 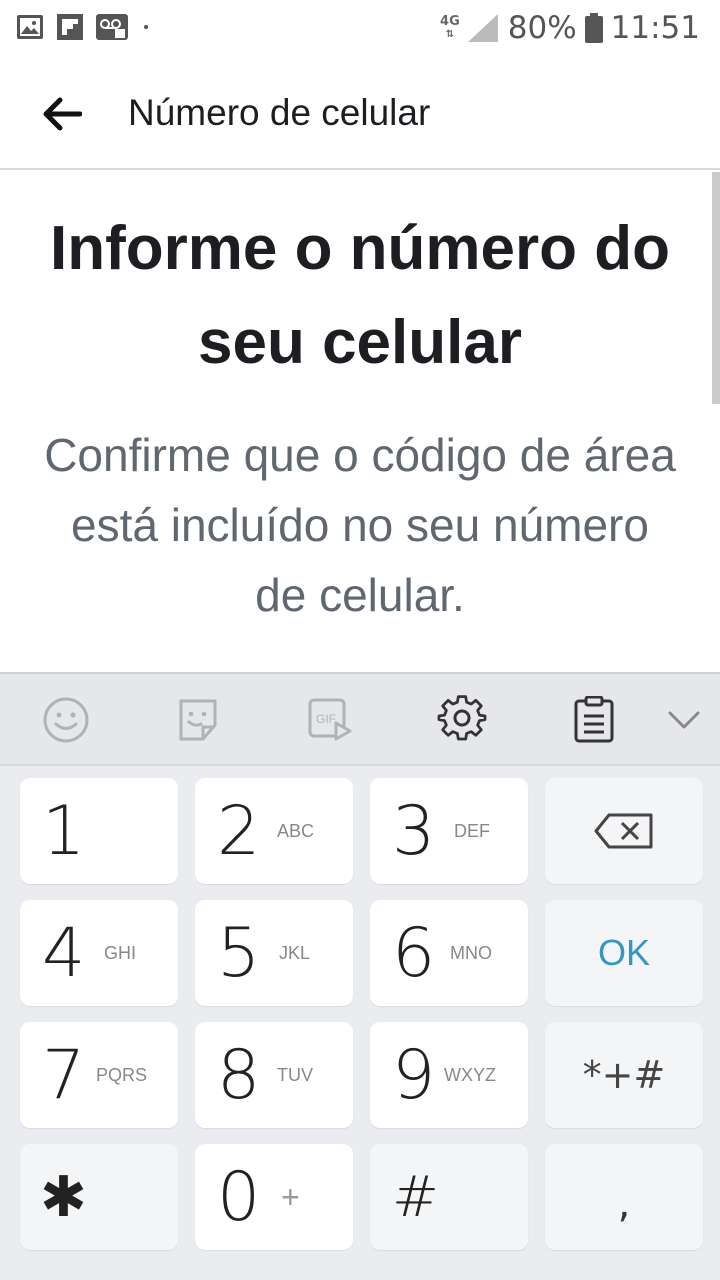 I want to click on app-bar: Número de celular, so click(x=360, y=114).